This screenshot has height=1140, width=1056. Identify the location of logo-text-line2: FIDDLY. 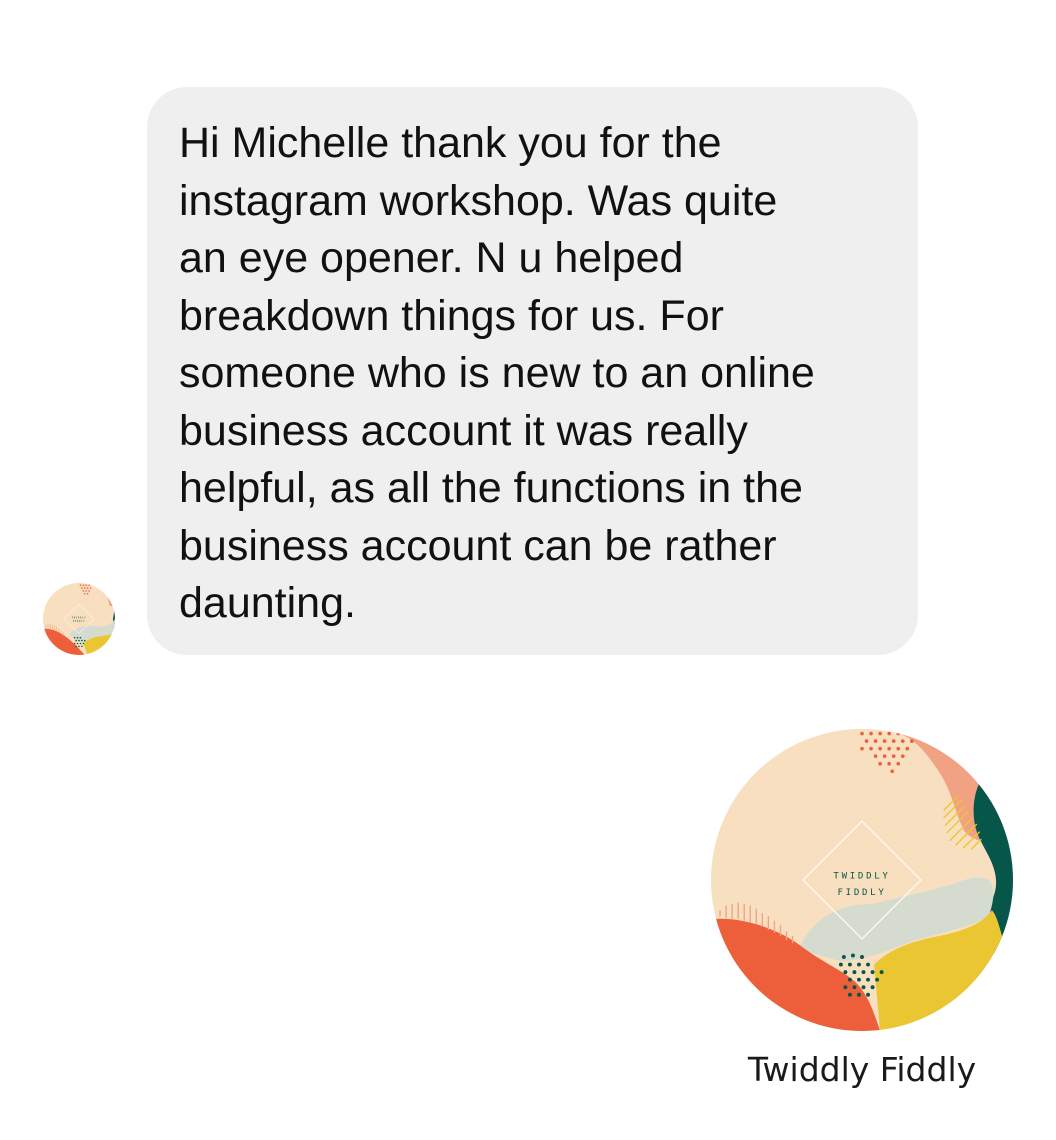
(862, 893).